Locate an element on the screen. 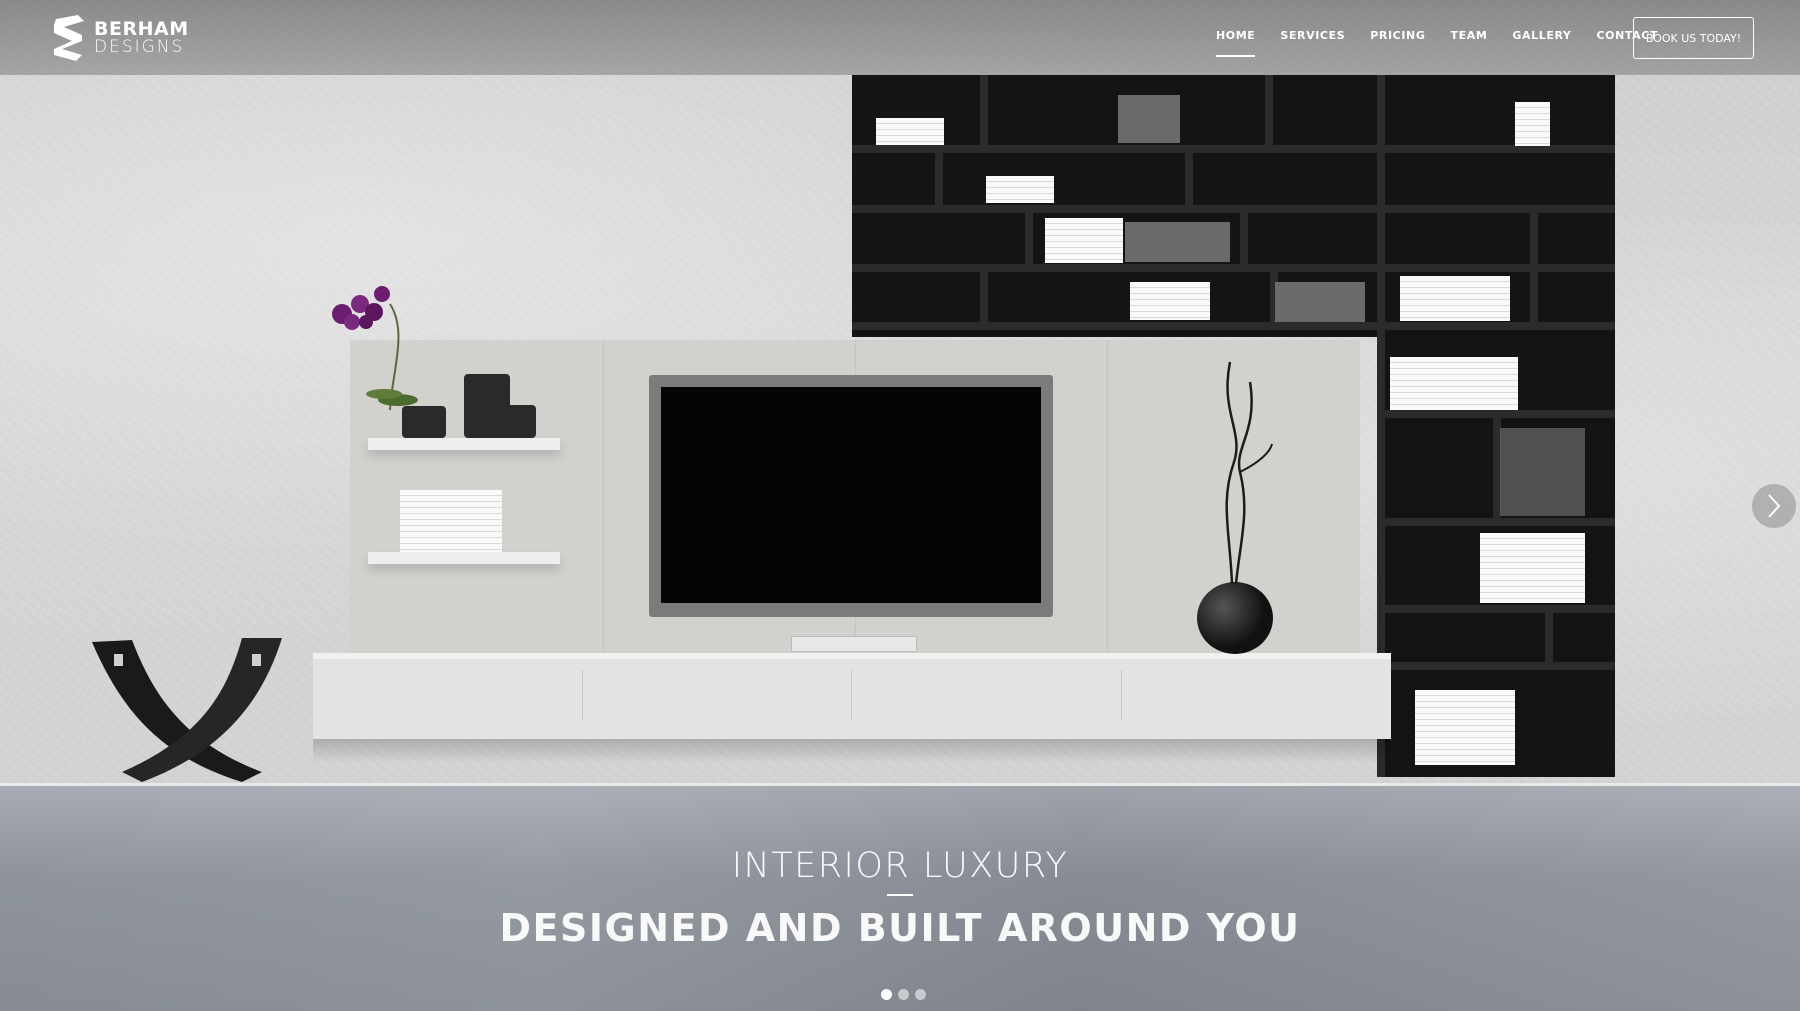  slider-next-button is located at coordinates (1774, 506).